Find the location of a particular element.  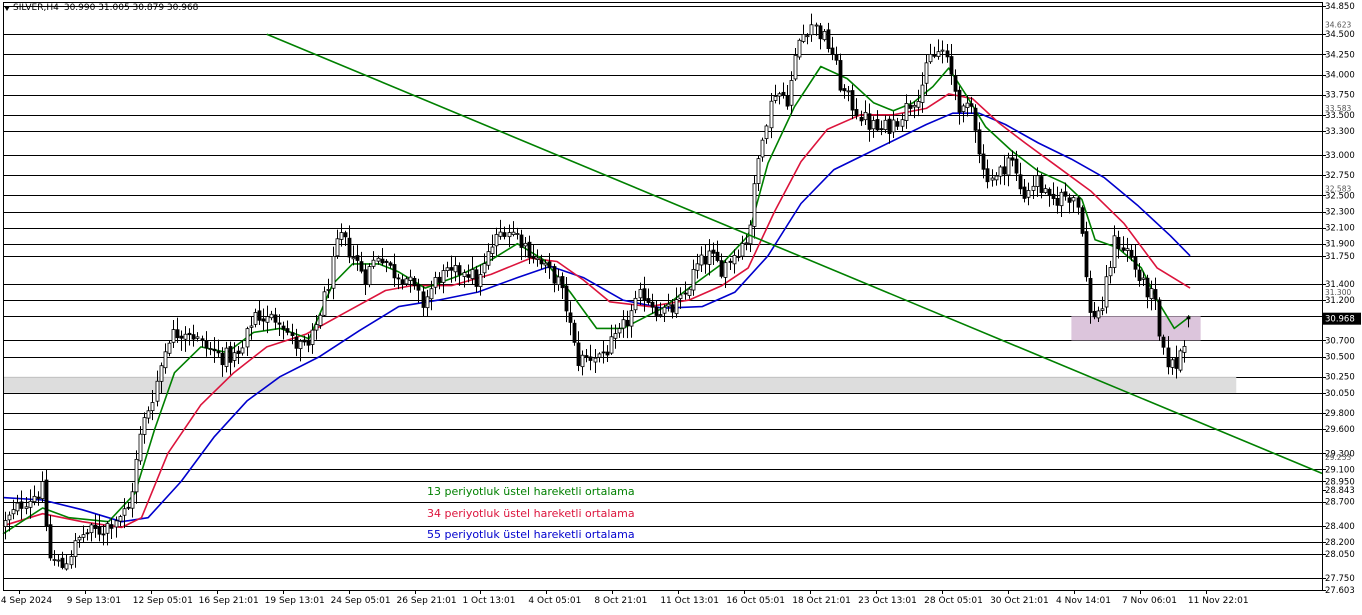

price-label: 27.603 is located at coordinates (1340, 591).